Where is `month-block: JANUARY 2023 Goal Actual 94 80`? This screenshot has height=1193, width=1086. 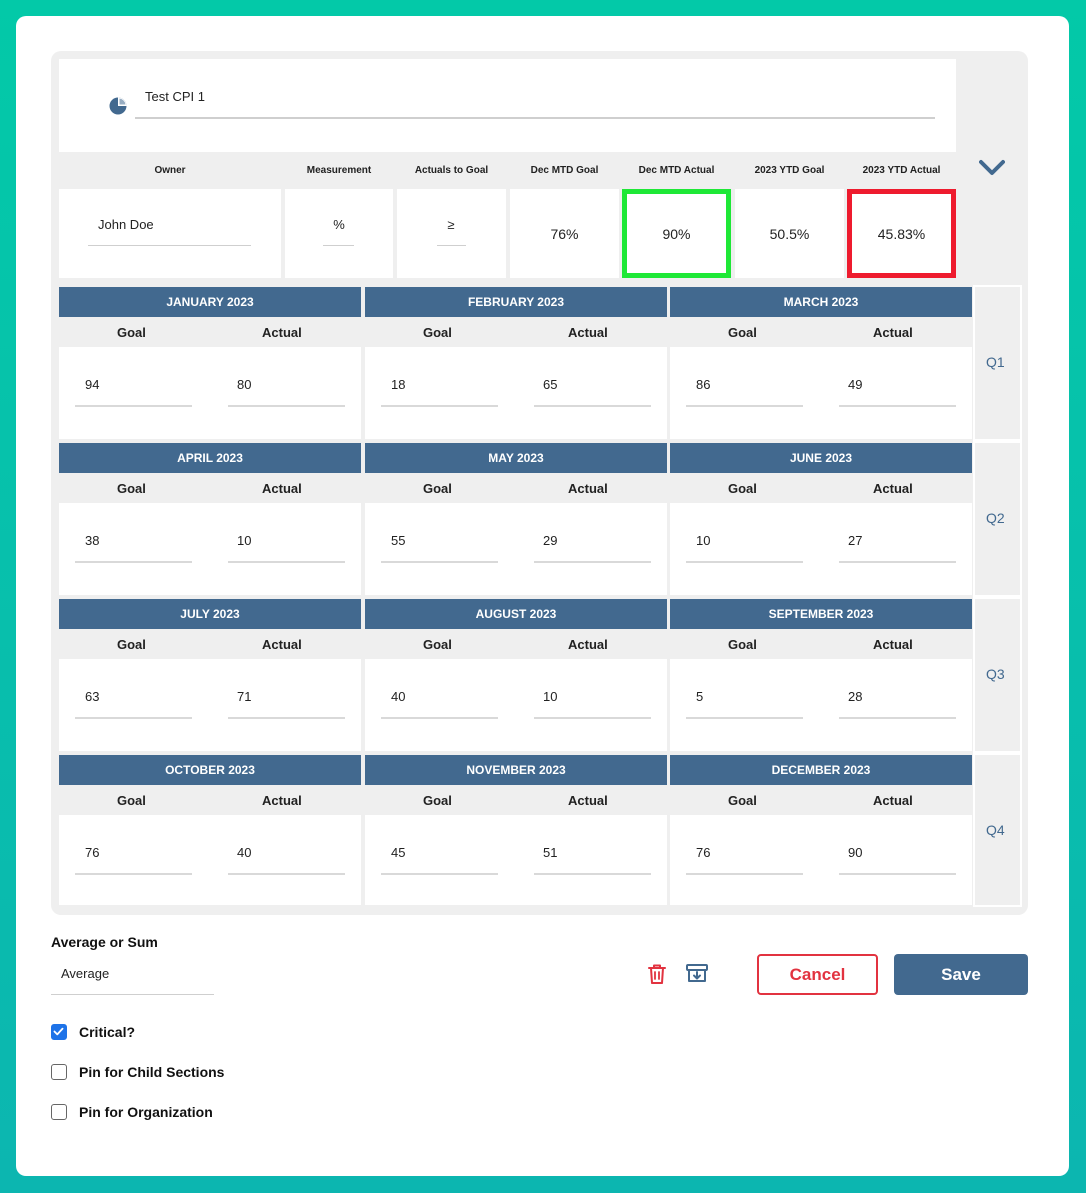 month-block: JANUARY 2023 Goal Actual 94 80 is located at coordinates (210, 363).